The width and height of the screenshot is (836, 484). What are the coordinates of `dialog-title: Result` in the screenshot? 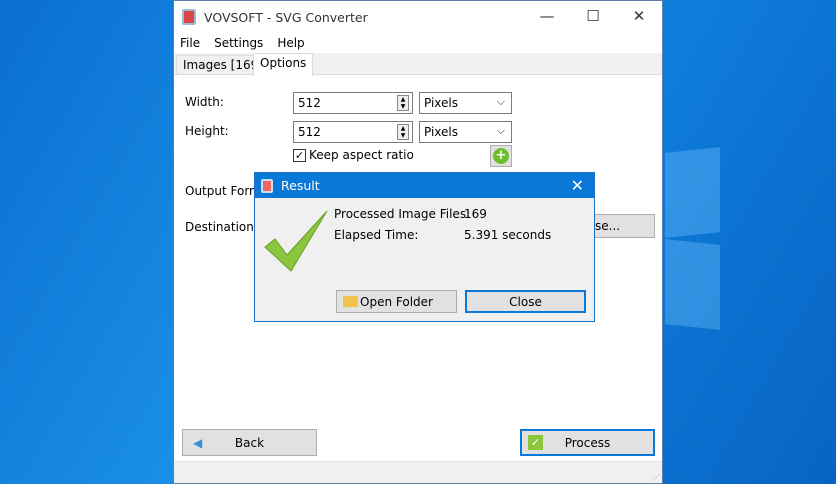 It's located at (300, 185).